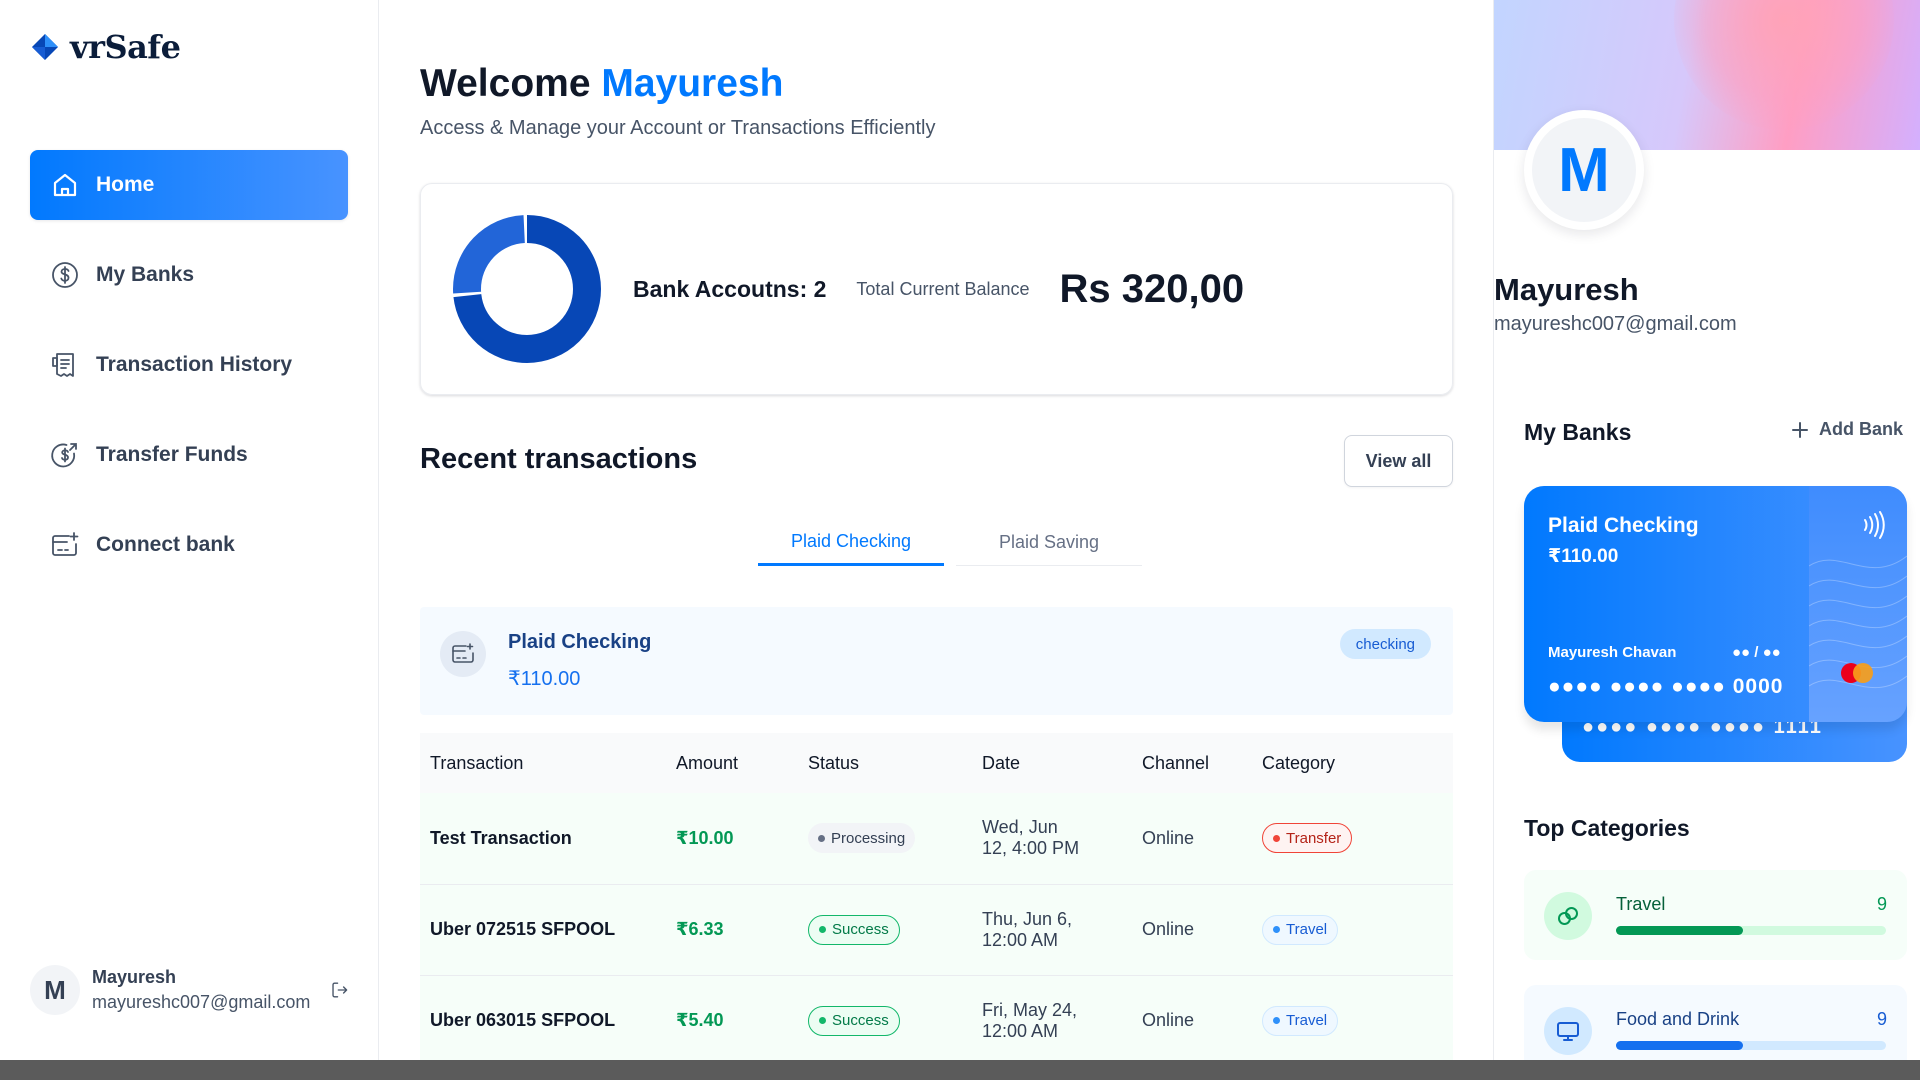 The width and height of the screenshot is (1920, 1080). Describe the element at coordinates (189, 365) in the screenshot. I see `sidebar-item-transaction-history: Transaction History` at that location.